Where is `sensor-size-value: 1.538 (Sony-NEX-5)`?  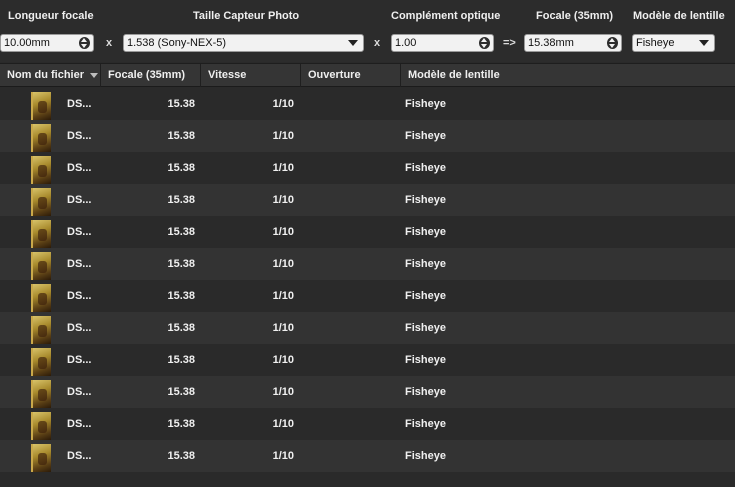 sensor-size-value: 1.538 (Sony-NEX-5) is located at coordinates (177, 43).